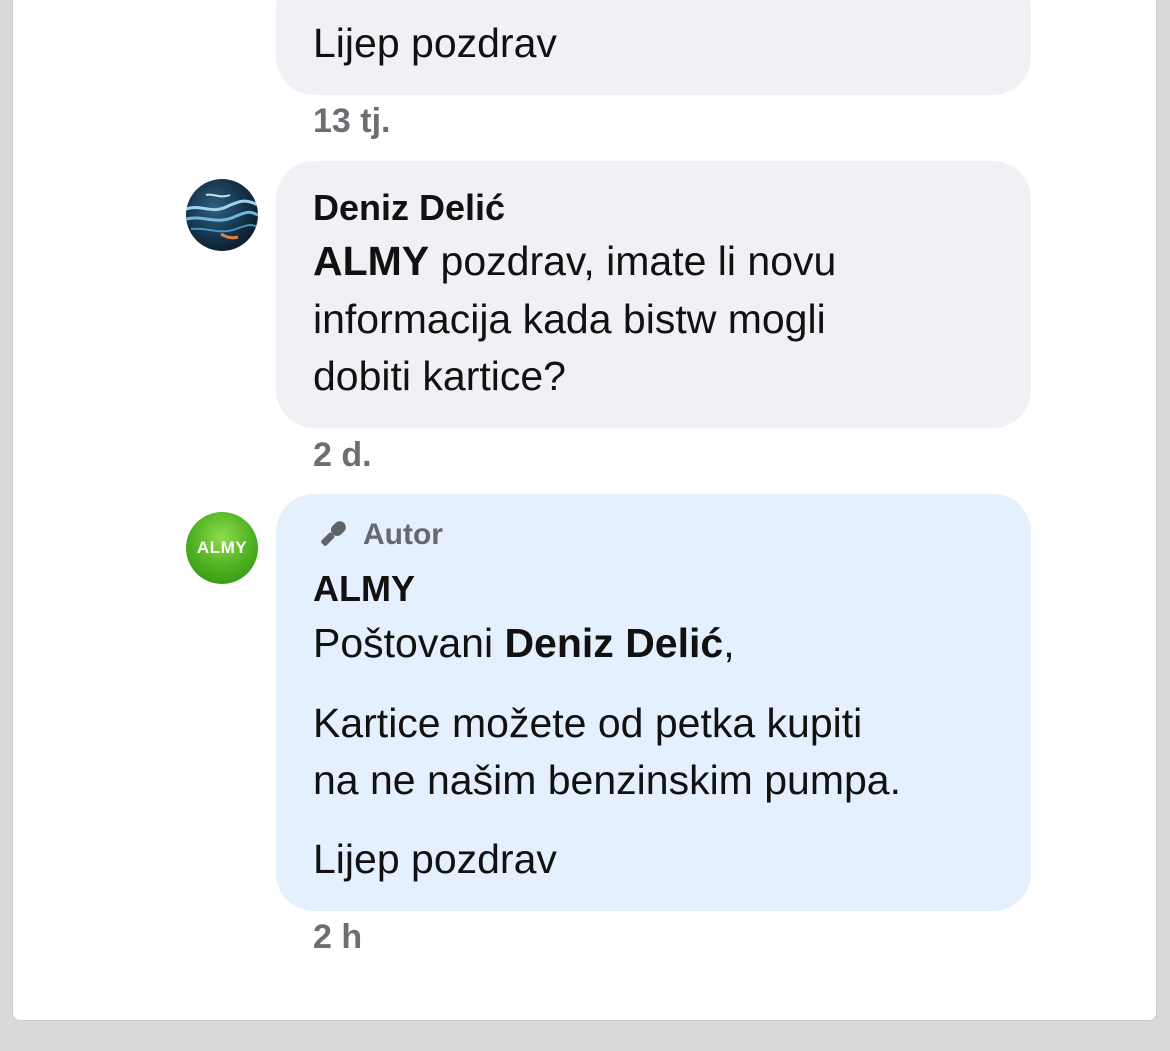  What do you see at coordinates (607, 780) in the screenshot?
I see `comment-text-line: na ne našim benzinskim pumpa.` at bounding box center [607, 780].